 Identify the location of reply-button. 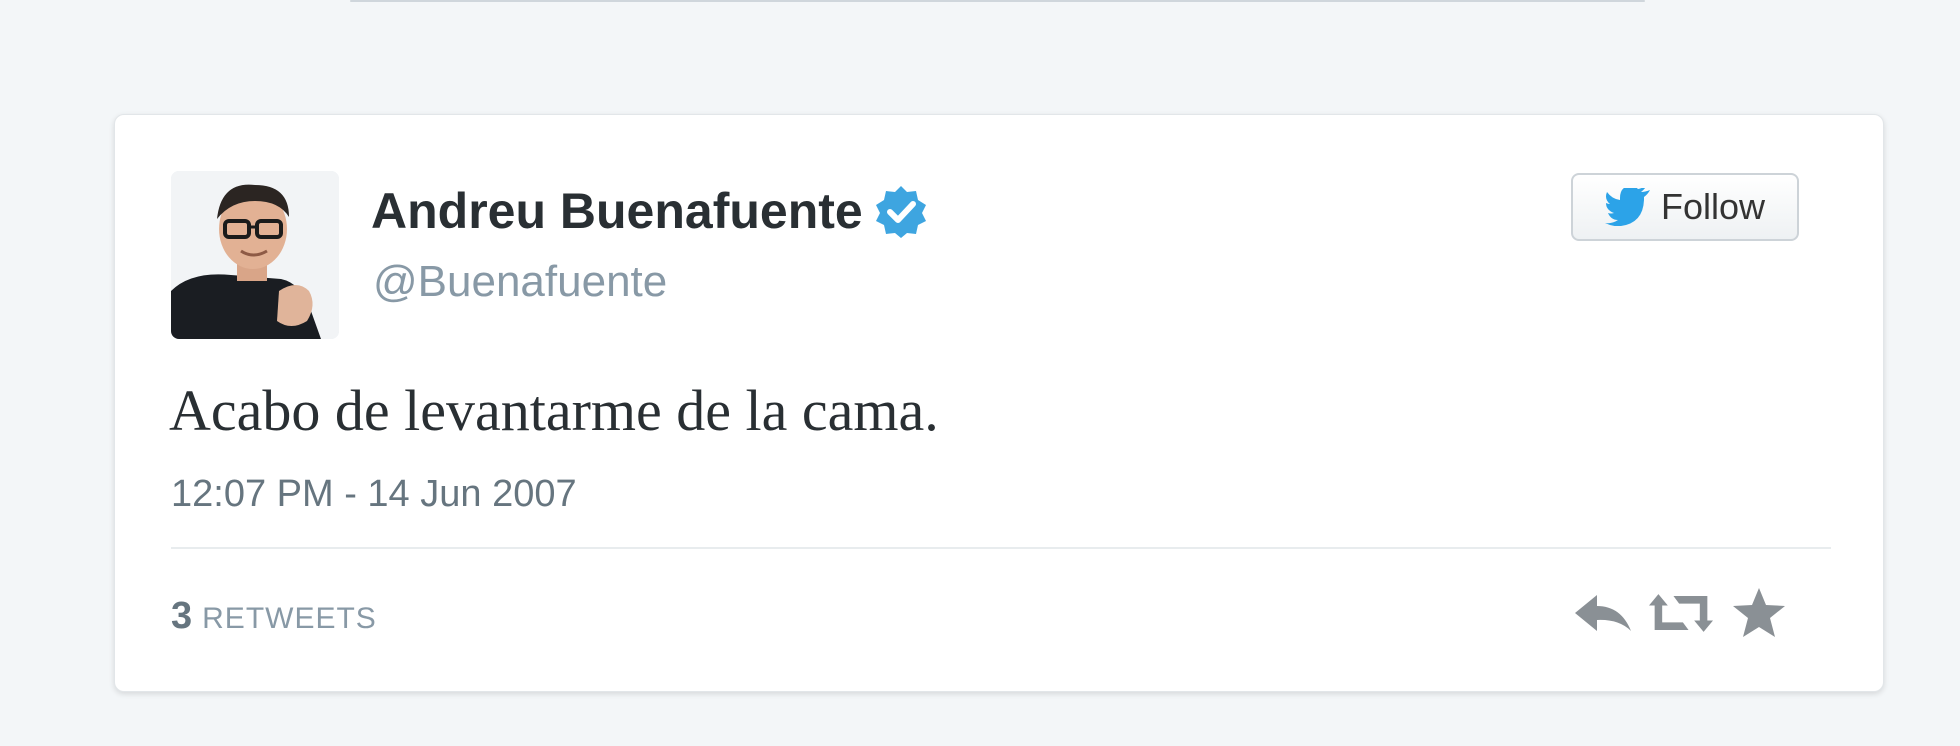
(1603, 613).